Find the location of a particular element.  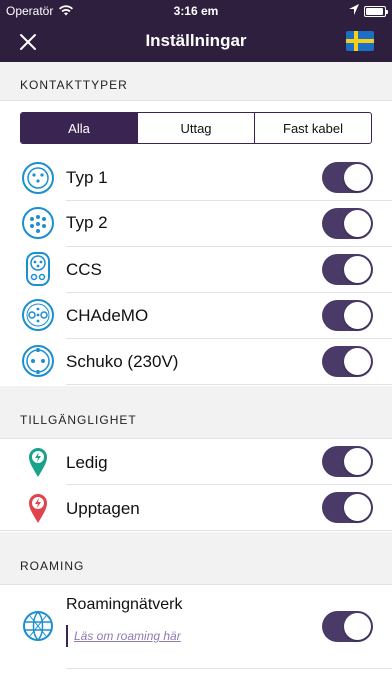

toggle-typ1 is located at coordinates (347, 177).